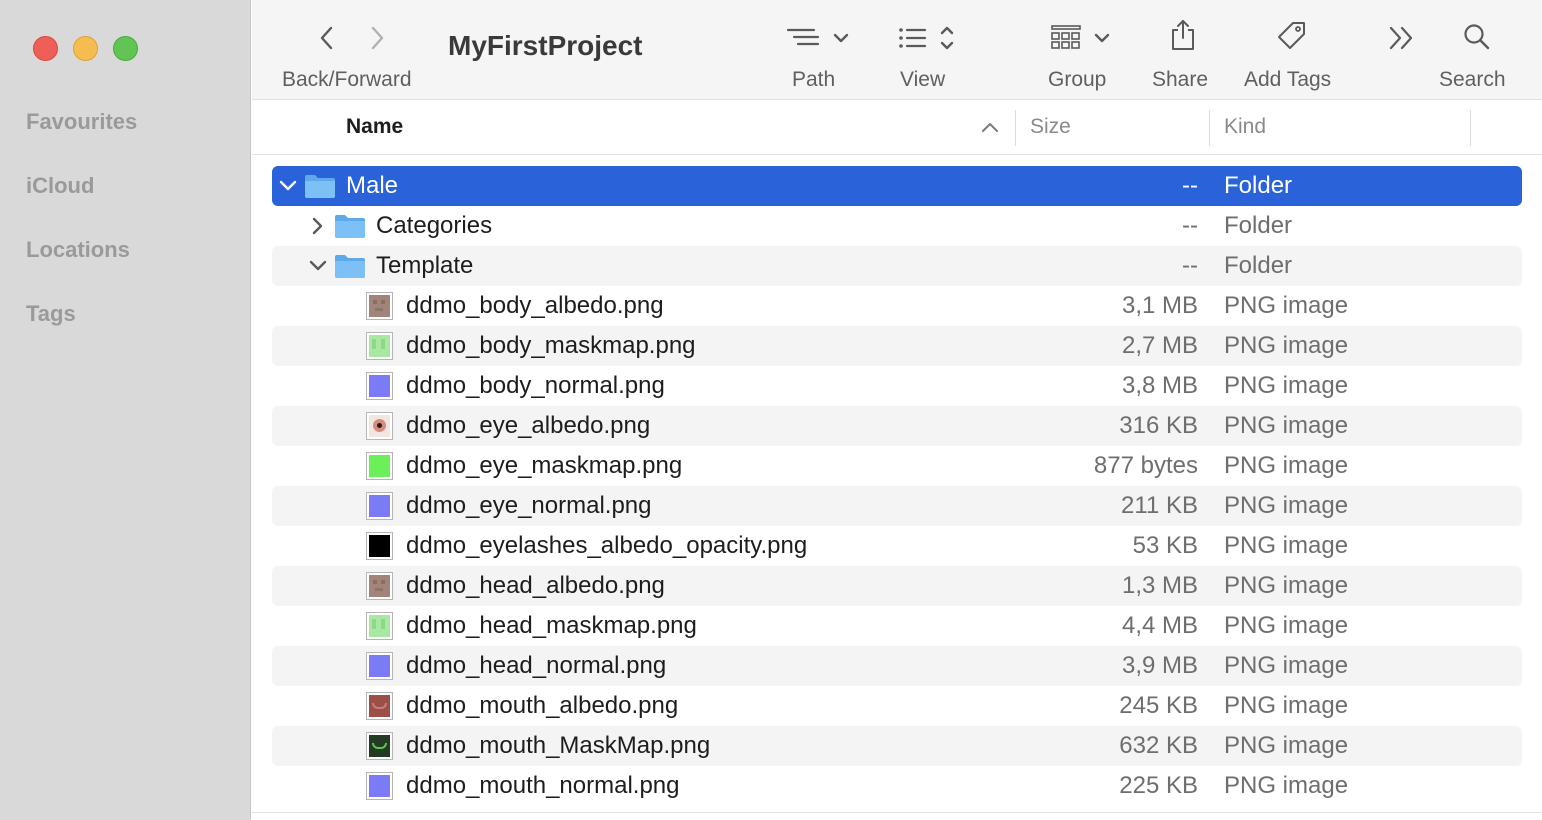  Describe the element at coordinates (1292, 38) in the screenshot. I see `tag-icon` at that location.